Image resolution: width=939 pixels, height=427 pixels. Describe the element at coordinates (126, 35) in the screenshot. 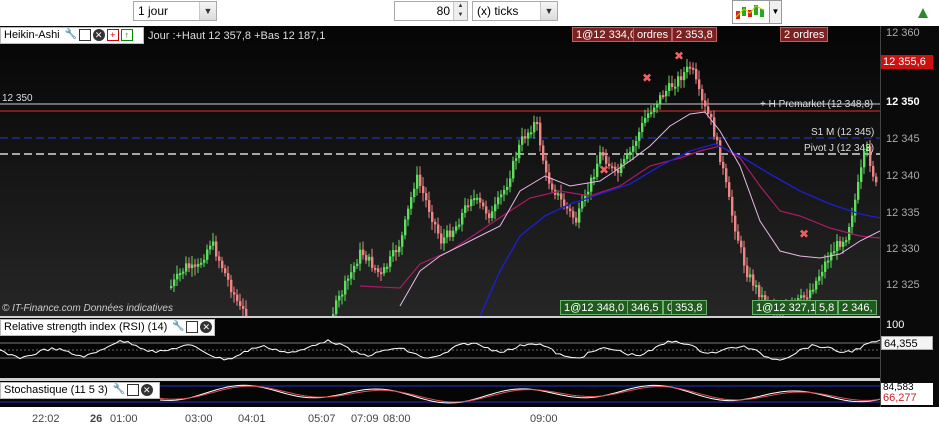

I see `arrow-up-icon: ↑` at that location.